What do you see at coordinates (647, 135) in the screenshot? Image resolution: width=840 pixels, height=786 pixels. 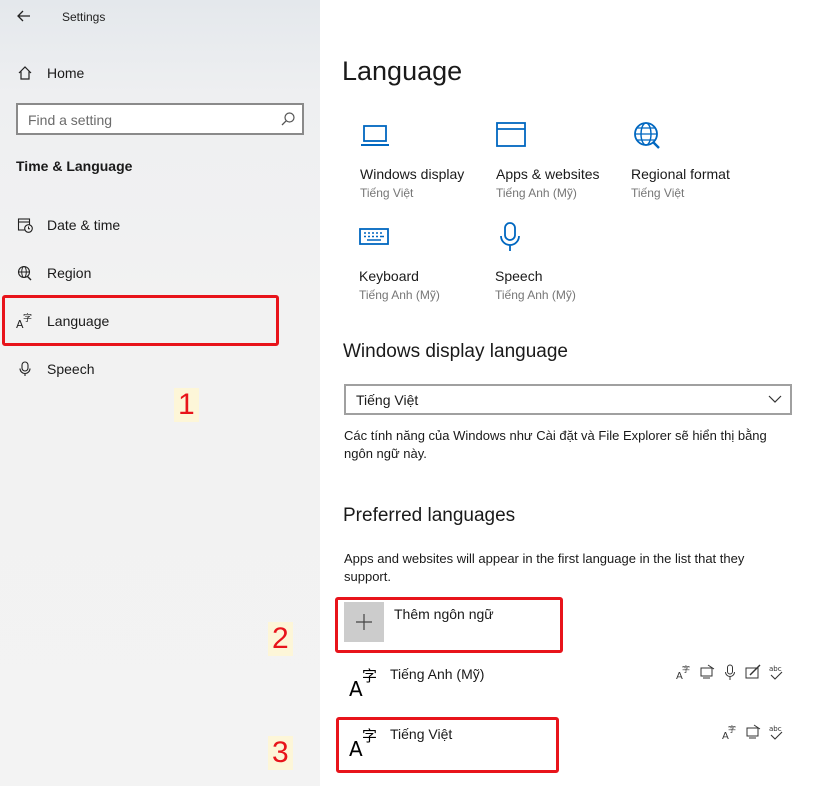 I see `globe-settings-icon` at bounding box center [647, 135].